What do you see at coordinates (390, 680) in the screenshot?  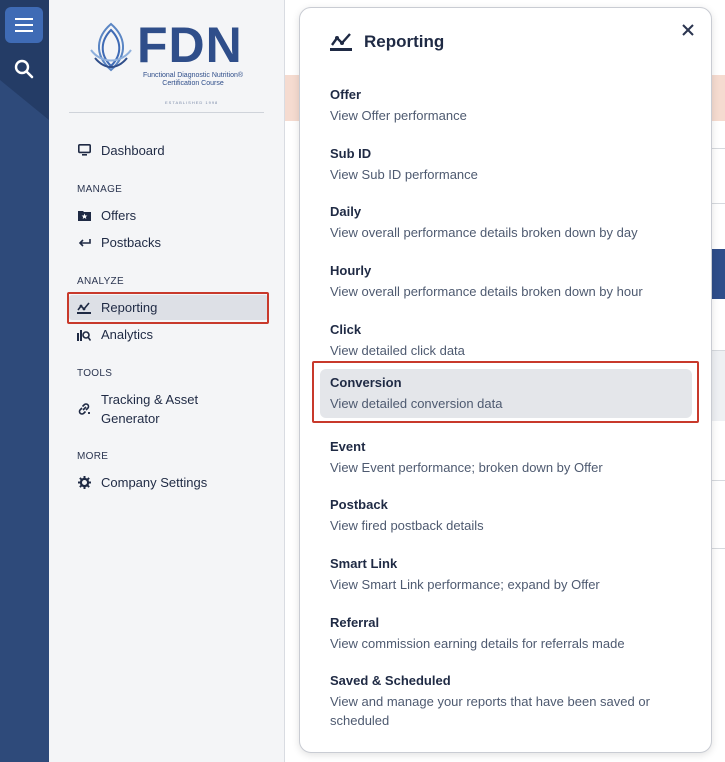 I see `report-option-title: Saved & Scheduled` at bounding box center [390, 680].